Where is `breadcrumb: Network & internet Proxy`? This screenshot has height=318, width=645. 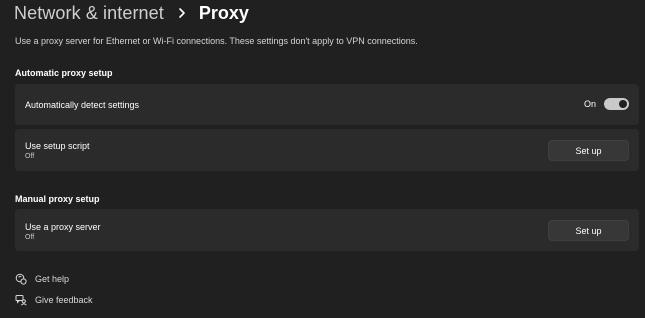
breadcrumb: Network & internet Proxy is located at coordinates (131, 13).